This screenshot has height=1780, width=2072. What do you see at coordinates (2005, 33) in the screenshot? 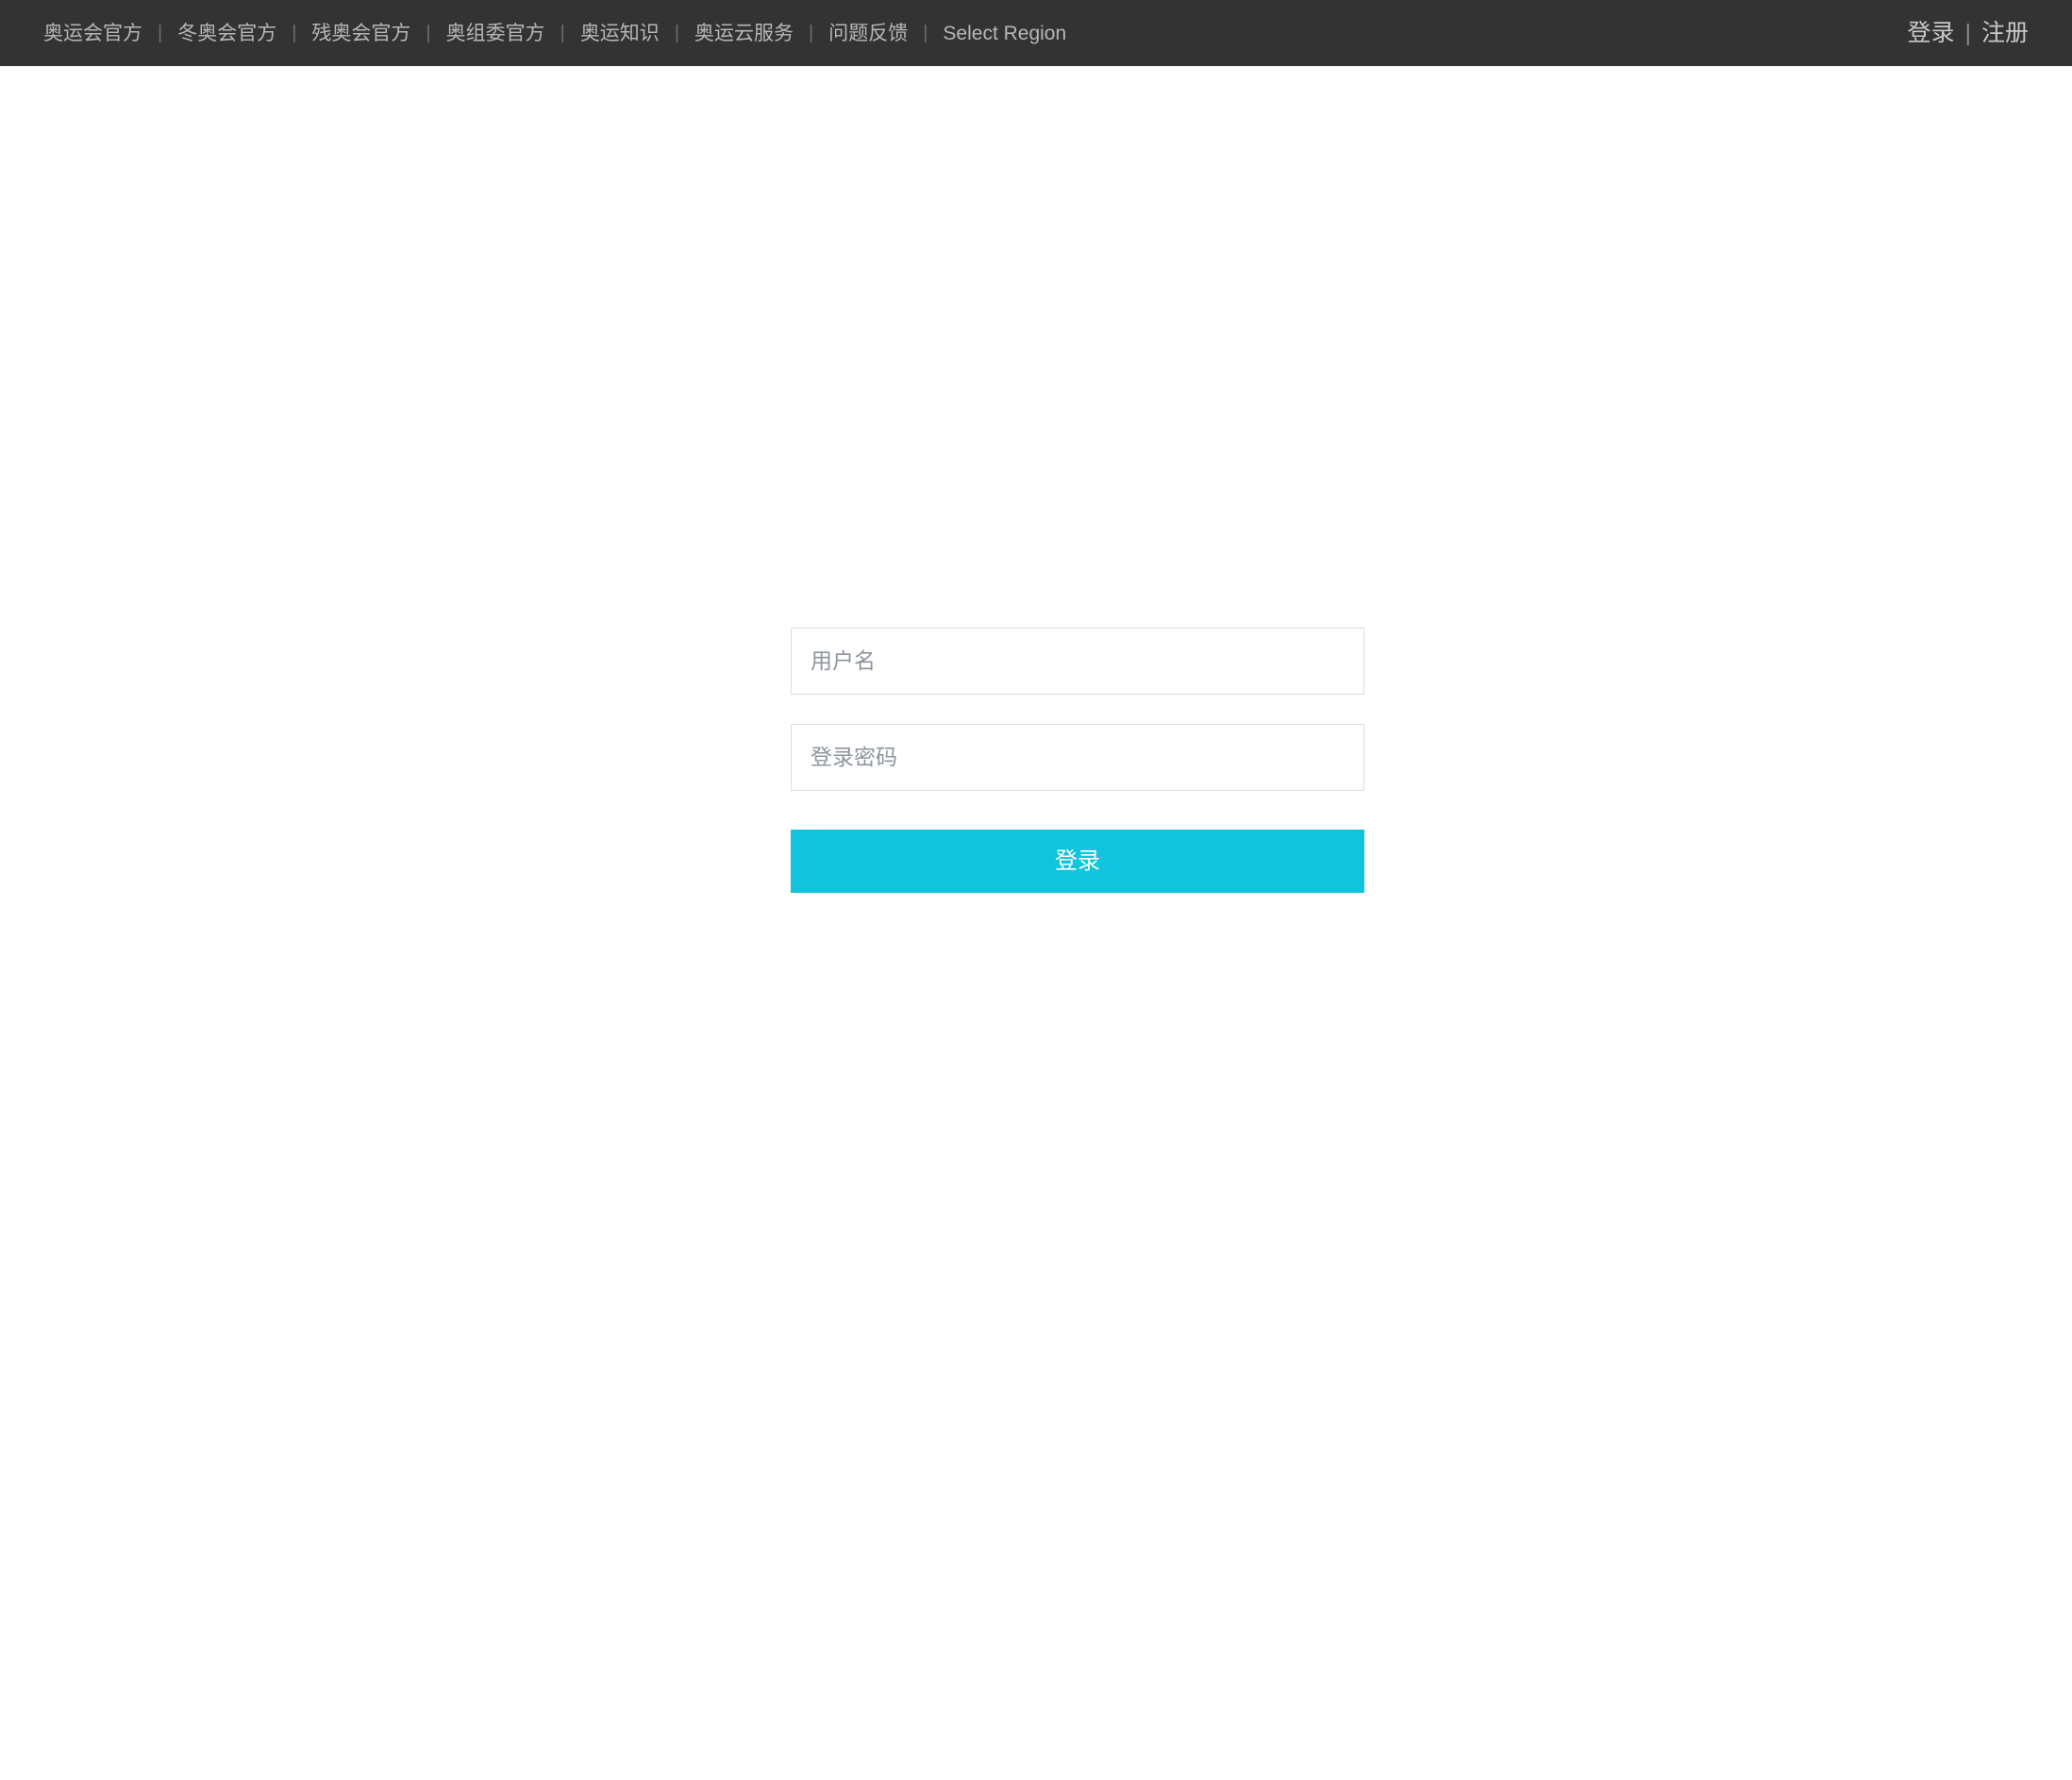
I see `register-link: 注册` at bounding box center [2005, 33].